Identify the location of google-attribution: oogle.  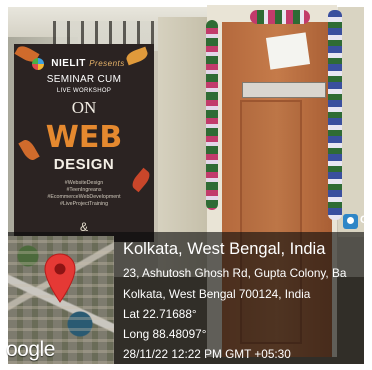
(30, 349).